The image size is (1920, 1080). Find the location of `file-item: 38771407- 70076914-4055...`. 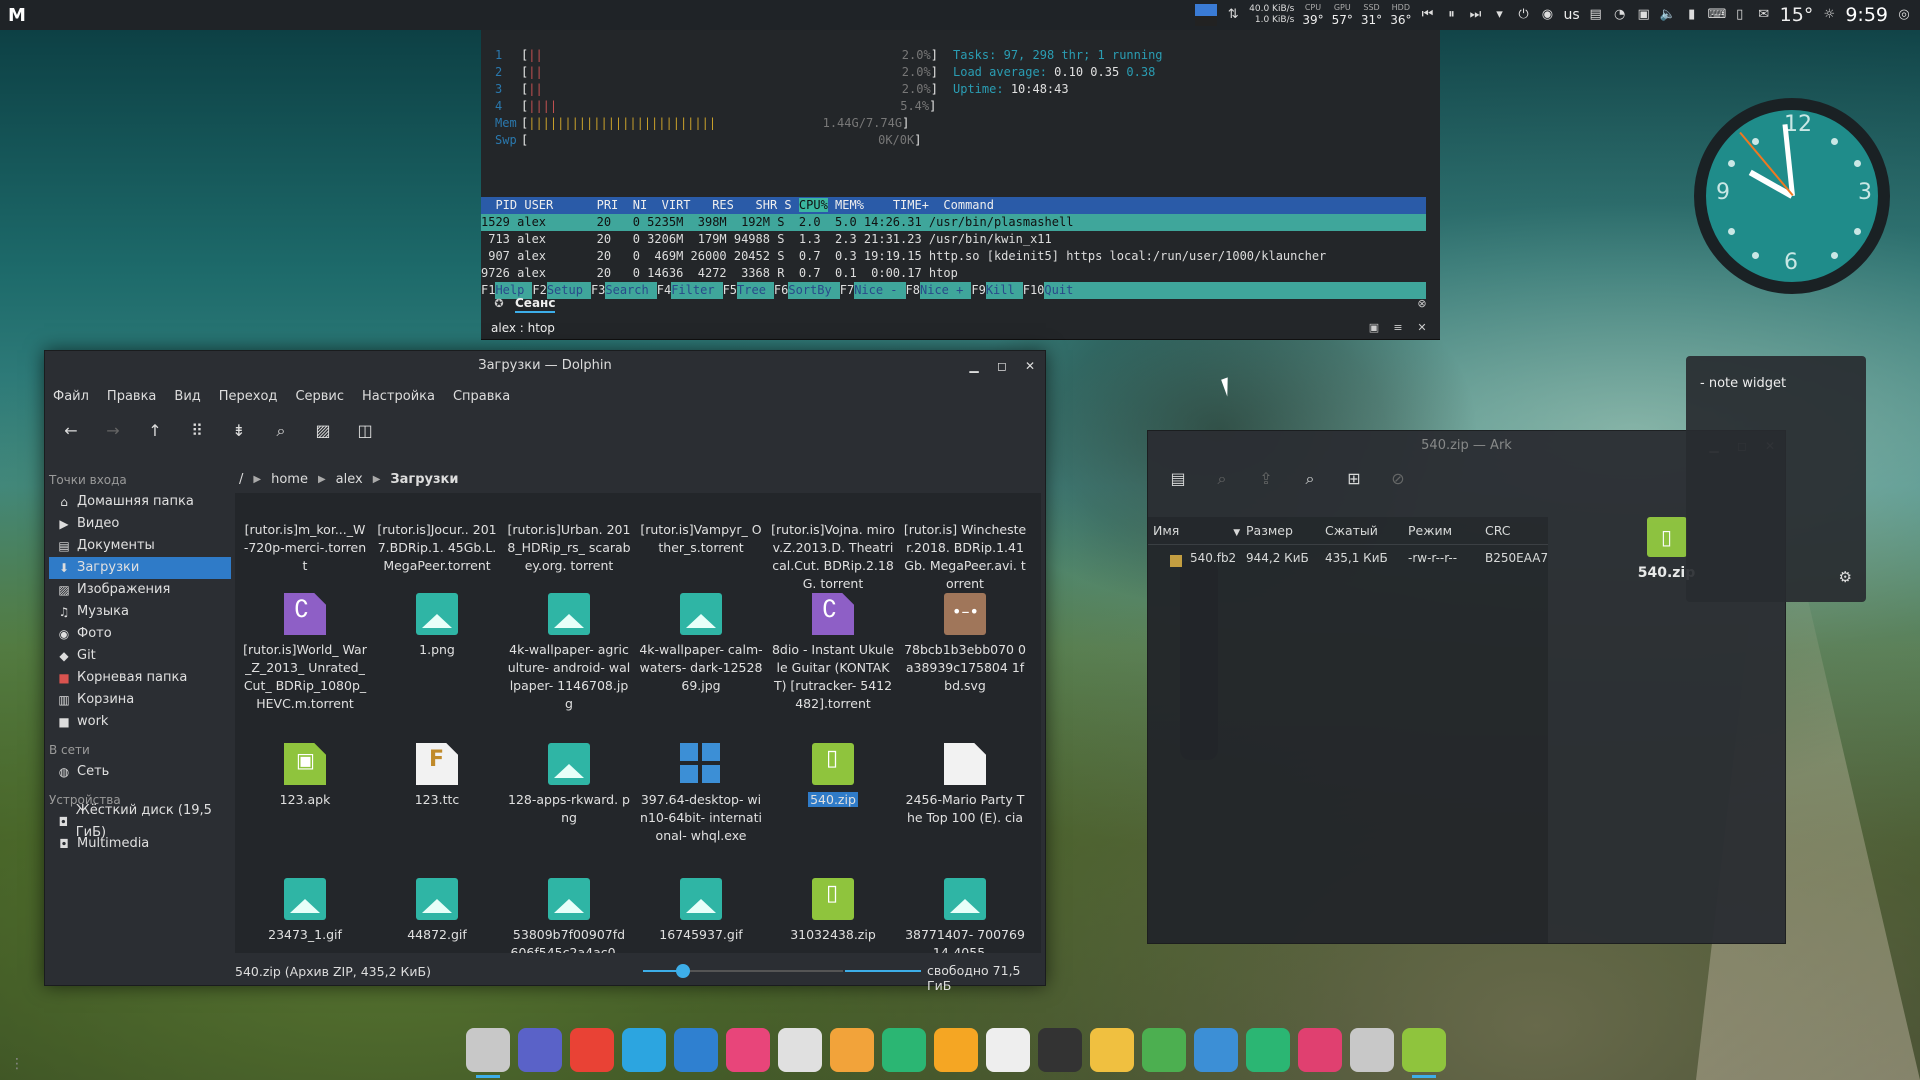

file-item: 38771407- 70076914-4055... is located at coordinates (965, 915).